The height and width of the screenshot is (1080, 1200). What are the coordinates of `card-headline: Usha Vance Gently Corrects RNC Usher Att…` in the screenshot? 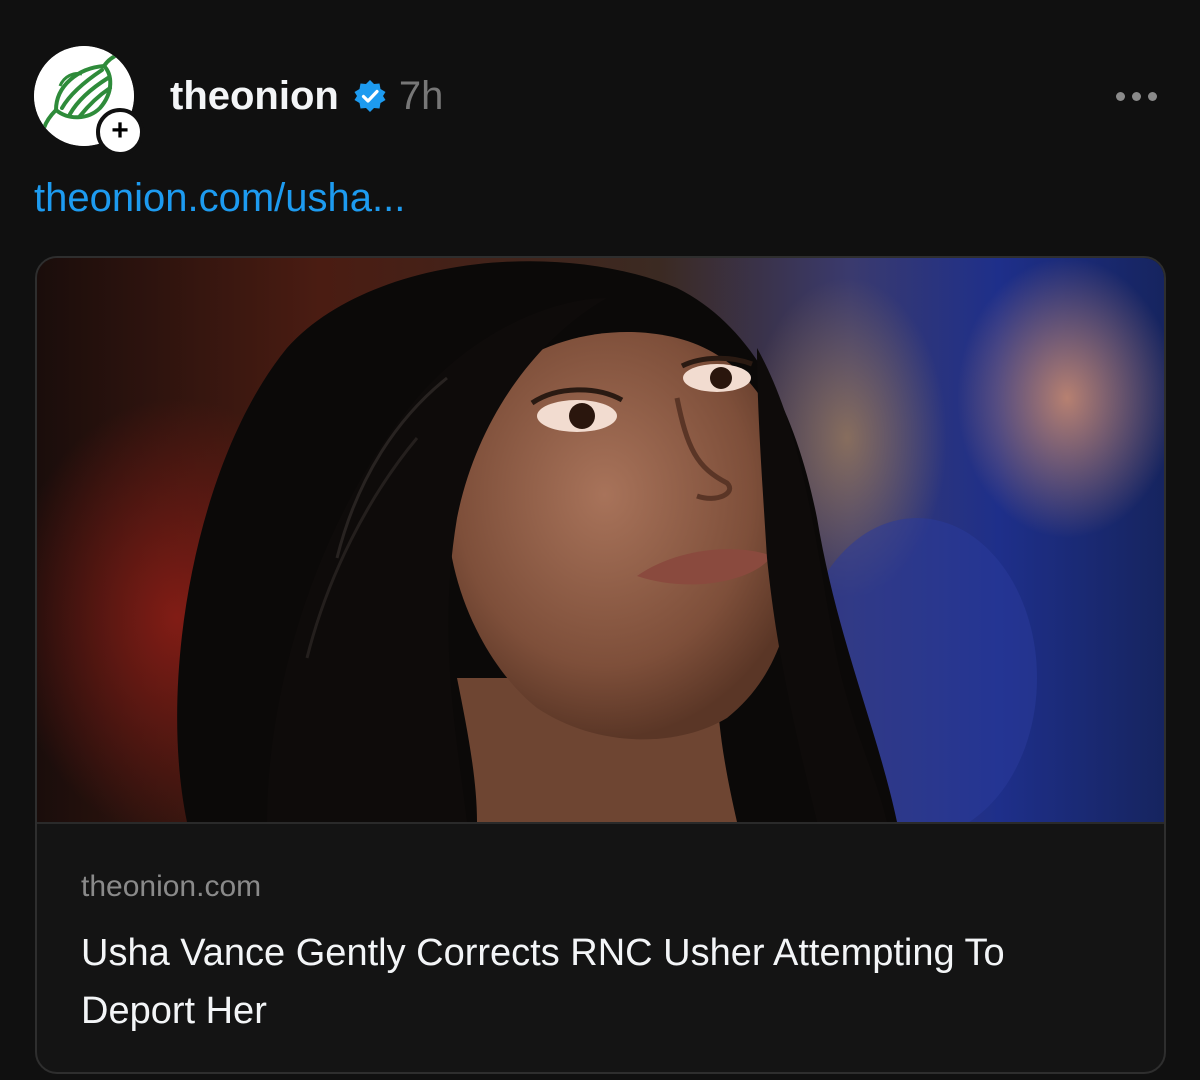 It's located at (543, 982).